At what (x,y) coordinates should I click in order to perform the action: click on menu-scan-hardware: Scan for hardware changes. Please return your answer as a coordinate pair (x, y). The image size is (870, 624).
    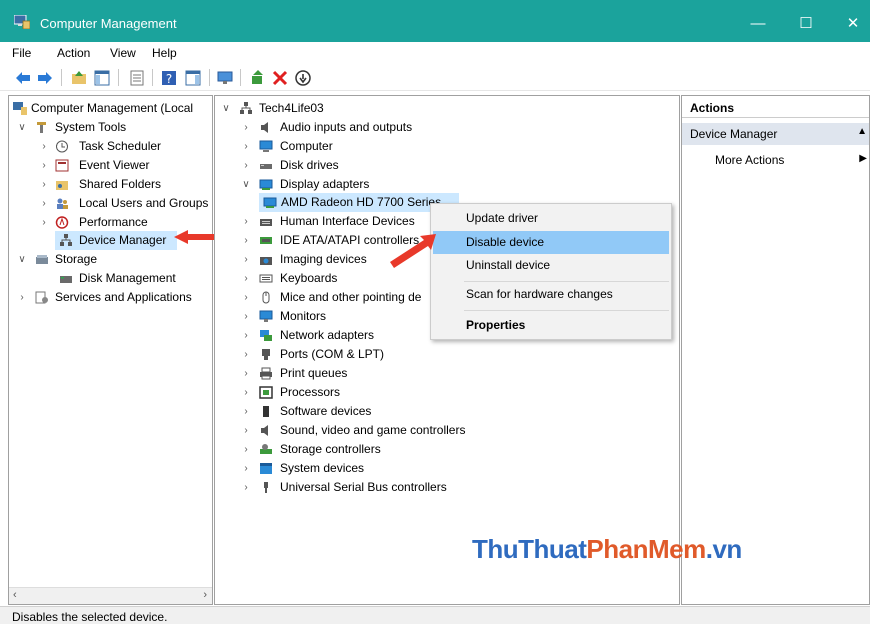
    Looking at the image, I should click on (551, 294).